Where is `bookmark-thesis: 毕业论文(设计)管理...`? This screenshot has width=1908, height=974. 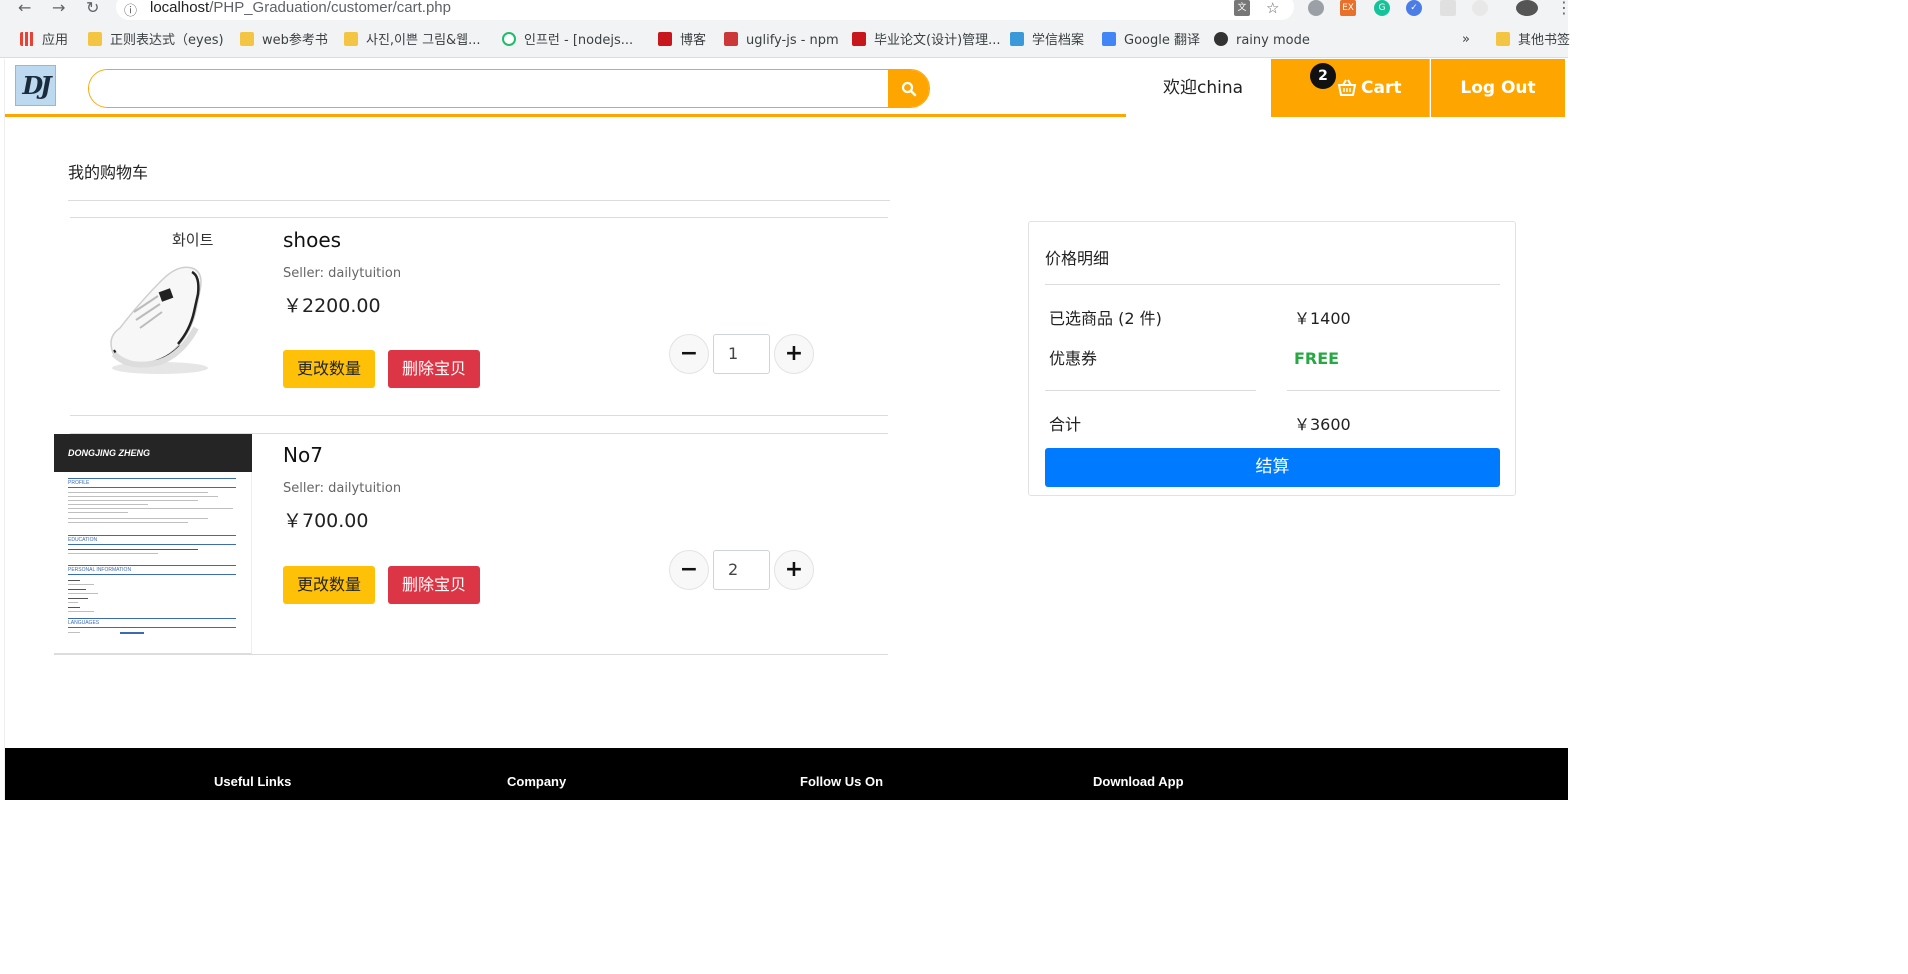
bookmark-thesis: 毕业论文(设计)管理... is located at coordinates (926, 40).